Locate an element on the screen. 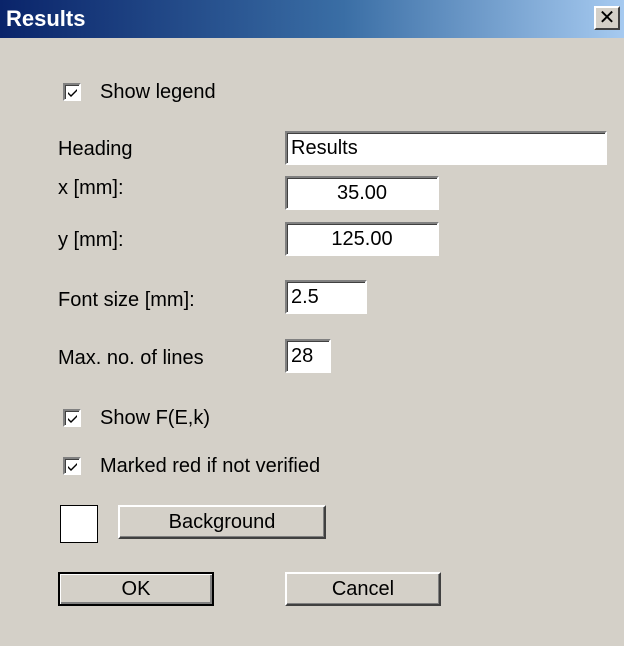 This screenshot has width=624, height=646. show-fek-checkbox is located at coordinates (72, 418).